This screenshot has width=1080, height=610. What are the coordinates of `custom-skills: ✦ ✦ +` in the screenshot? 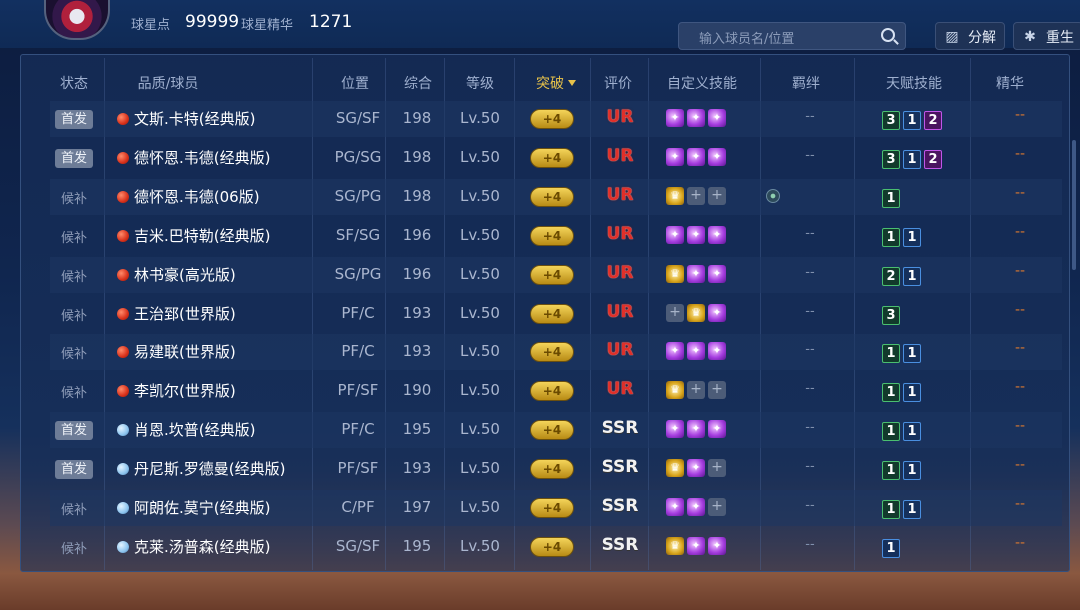 It's located at (697, 508).